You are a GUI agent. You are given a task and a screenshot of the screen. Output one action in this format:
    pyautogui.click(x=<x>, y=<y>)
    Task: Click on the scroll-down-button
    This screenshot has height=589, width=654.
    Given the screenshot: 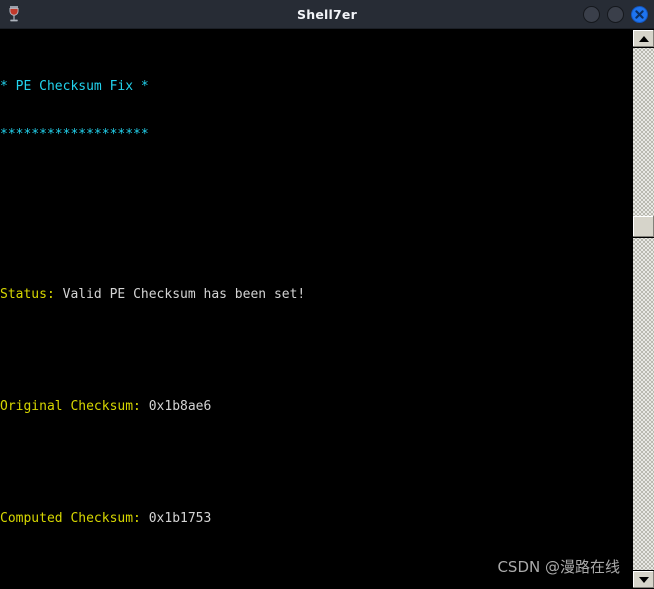 What is the action you would take?
    pyautogui.click(x=643, y=579)
    